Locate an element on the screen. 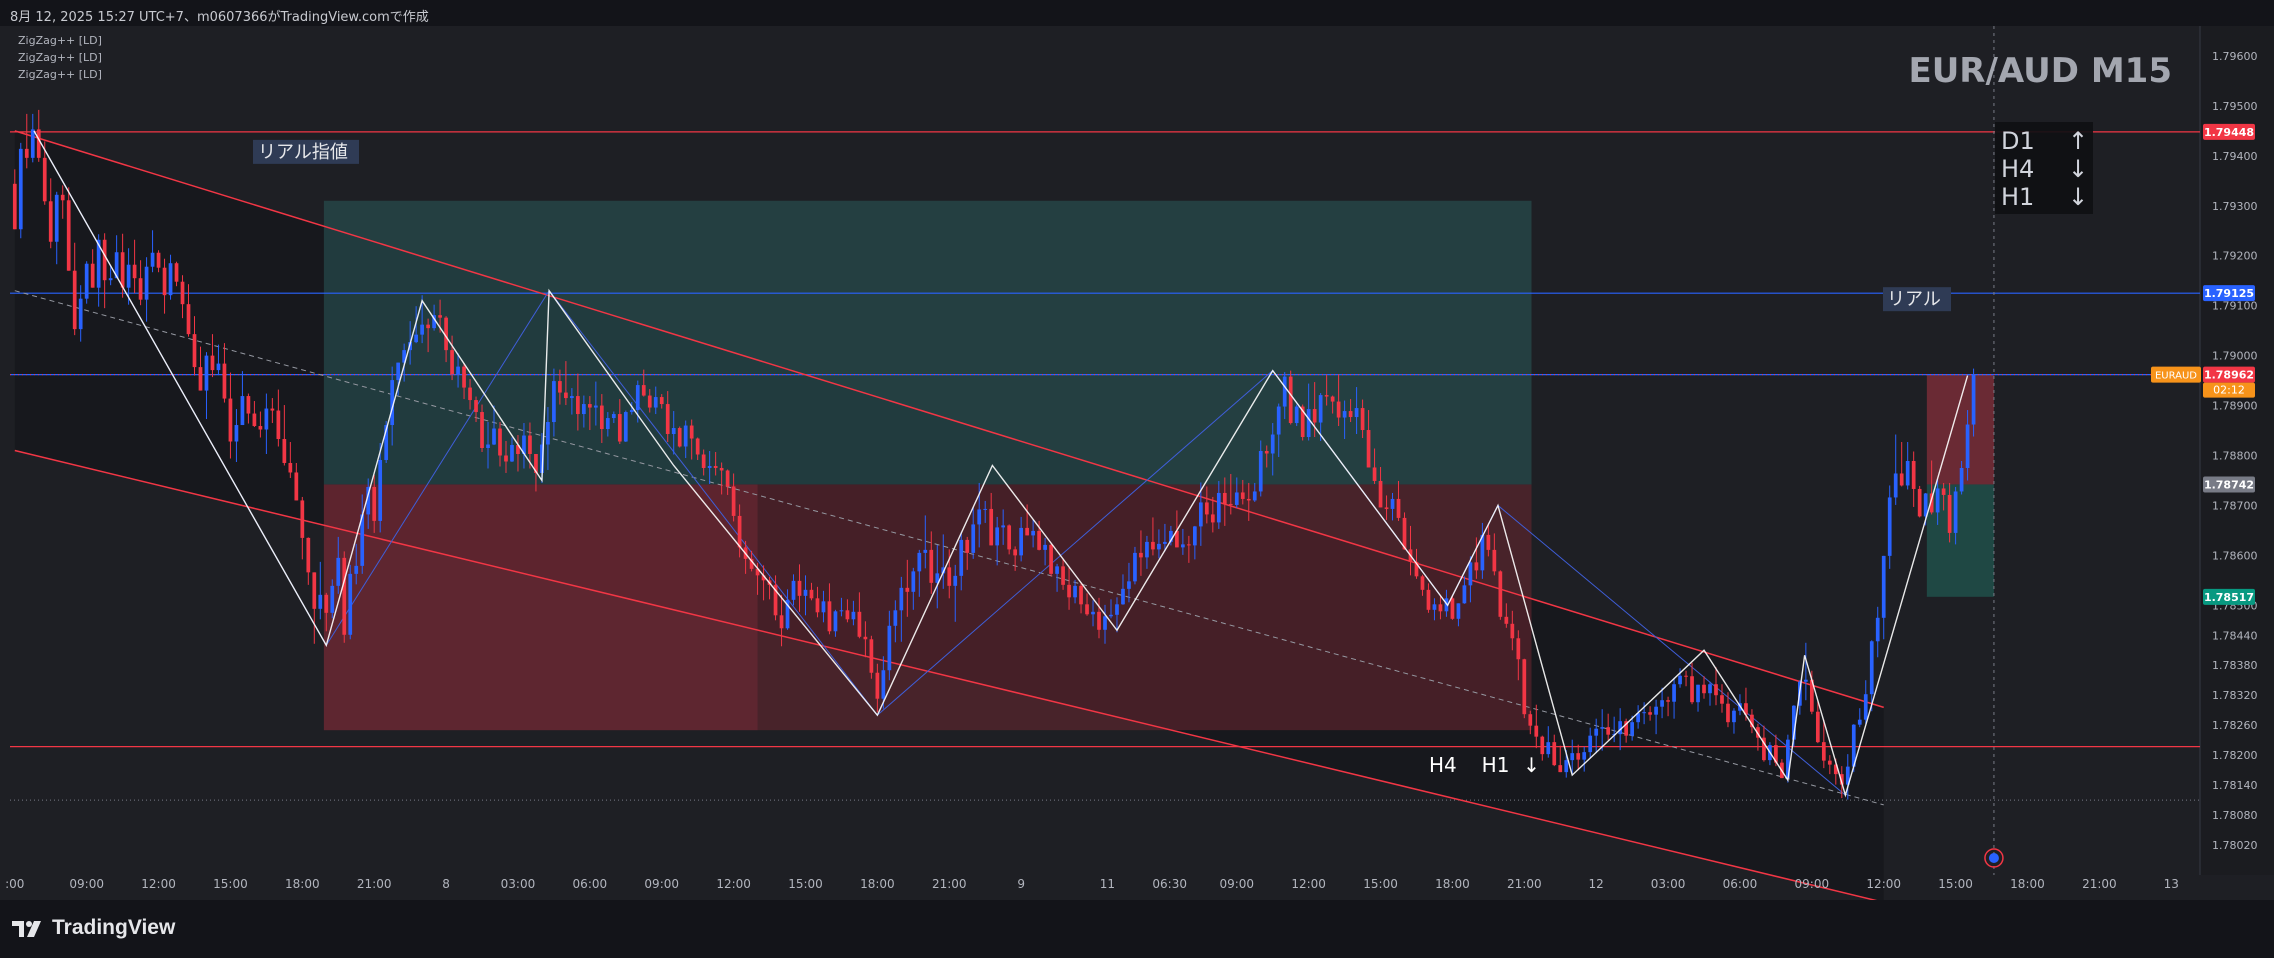  price-tag-label: 1.79448 is located at coordinates (2229, 132).